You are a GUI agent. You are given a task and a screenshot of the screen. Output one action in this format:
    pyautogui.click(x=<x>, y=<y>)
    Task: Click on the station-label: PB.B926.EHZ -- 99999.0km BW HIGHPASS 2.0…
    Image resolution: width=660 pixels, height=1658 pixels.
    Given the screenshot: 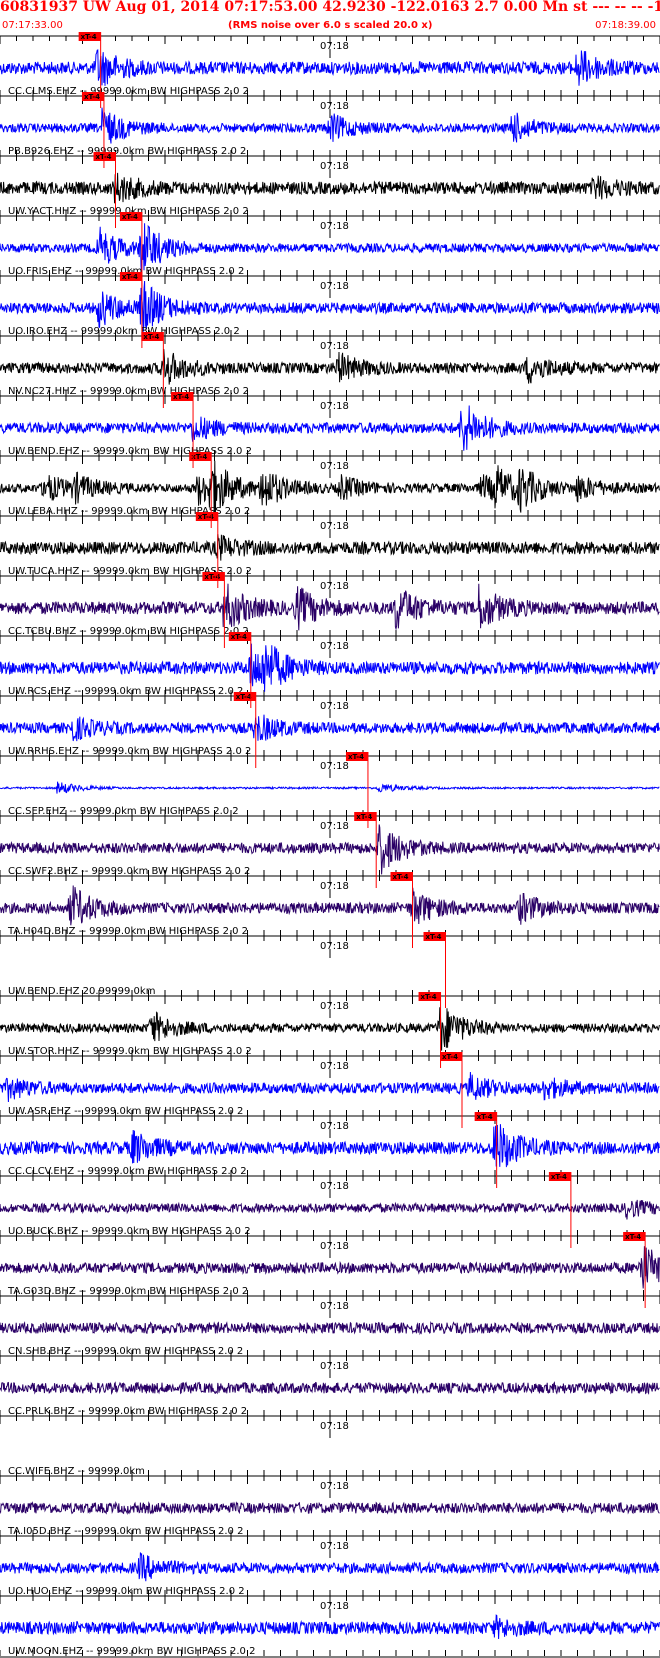 What is the action you would take?
    pyautogui.click(x=127, y=151)
    